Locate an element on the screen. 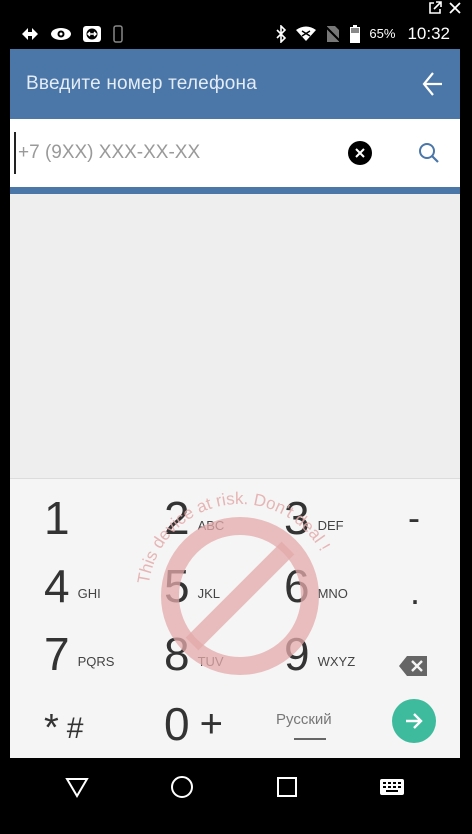  key-star: * is located at coordinates (51, 728).